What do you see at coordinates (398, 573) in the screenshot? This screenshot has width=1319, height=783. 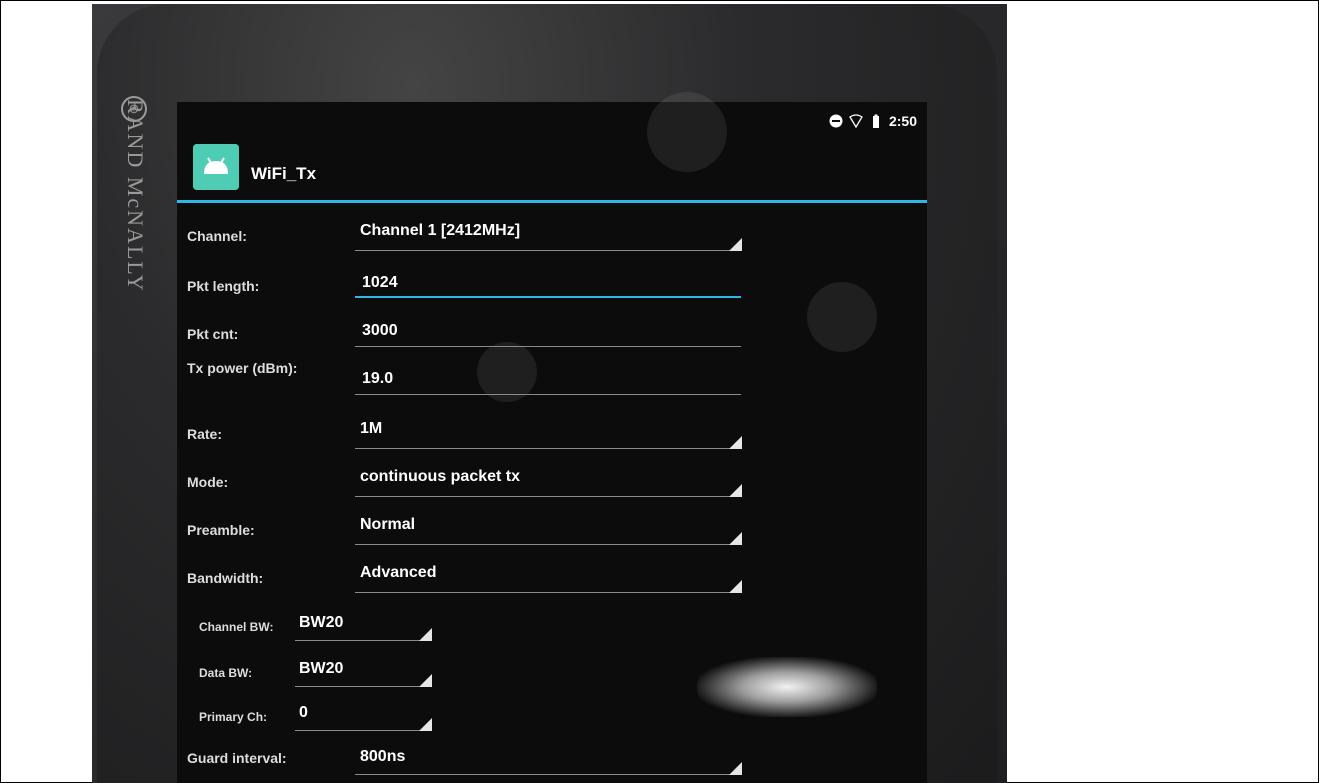 I see `bandwidth-spinner-value: Advanced` at bounding box center [398, 573].